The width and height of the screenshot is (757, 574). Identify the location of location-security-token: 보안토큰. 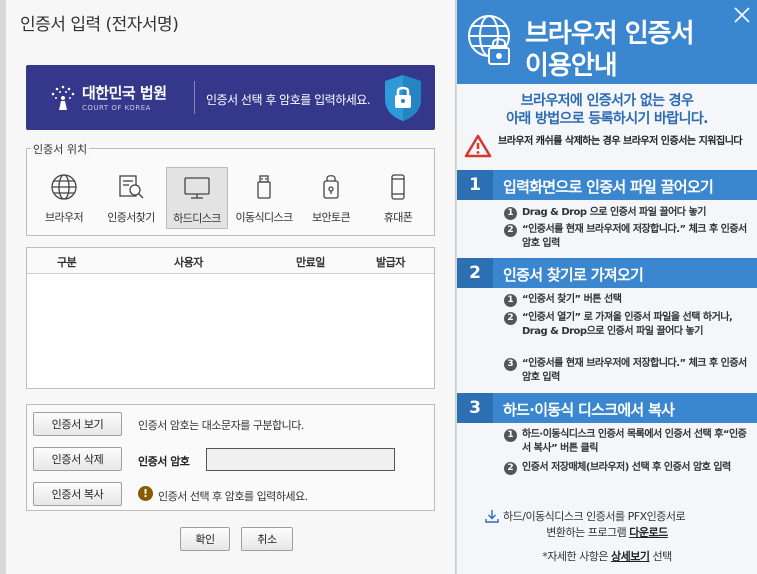
(331, 198).